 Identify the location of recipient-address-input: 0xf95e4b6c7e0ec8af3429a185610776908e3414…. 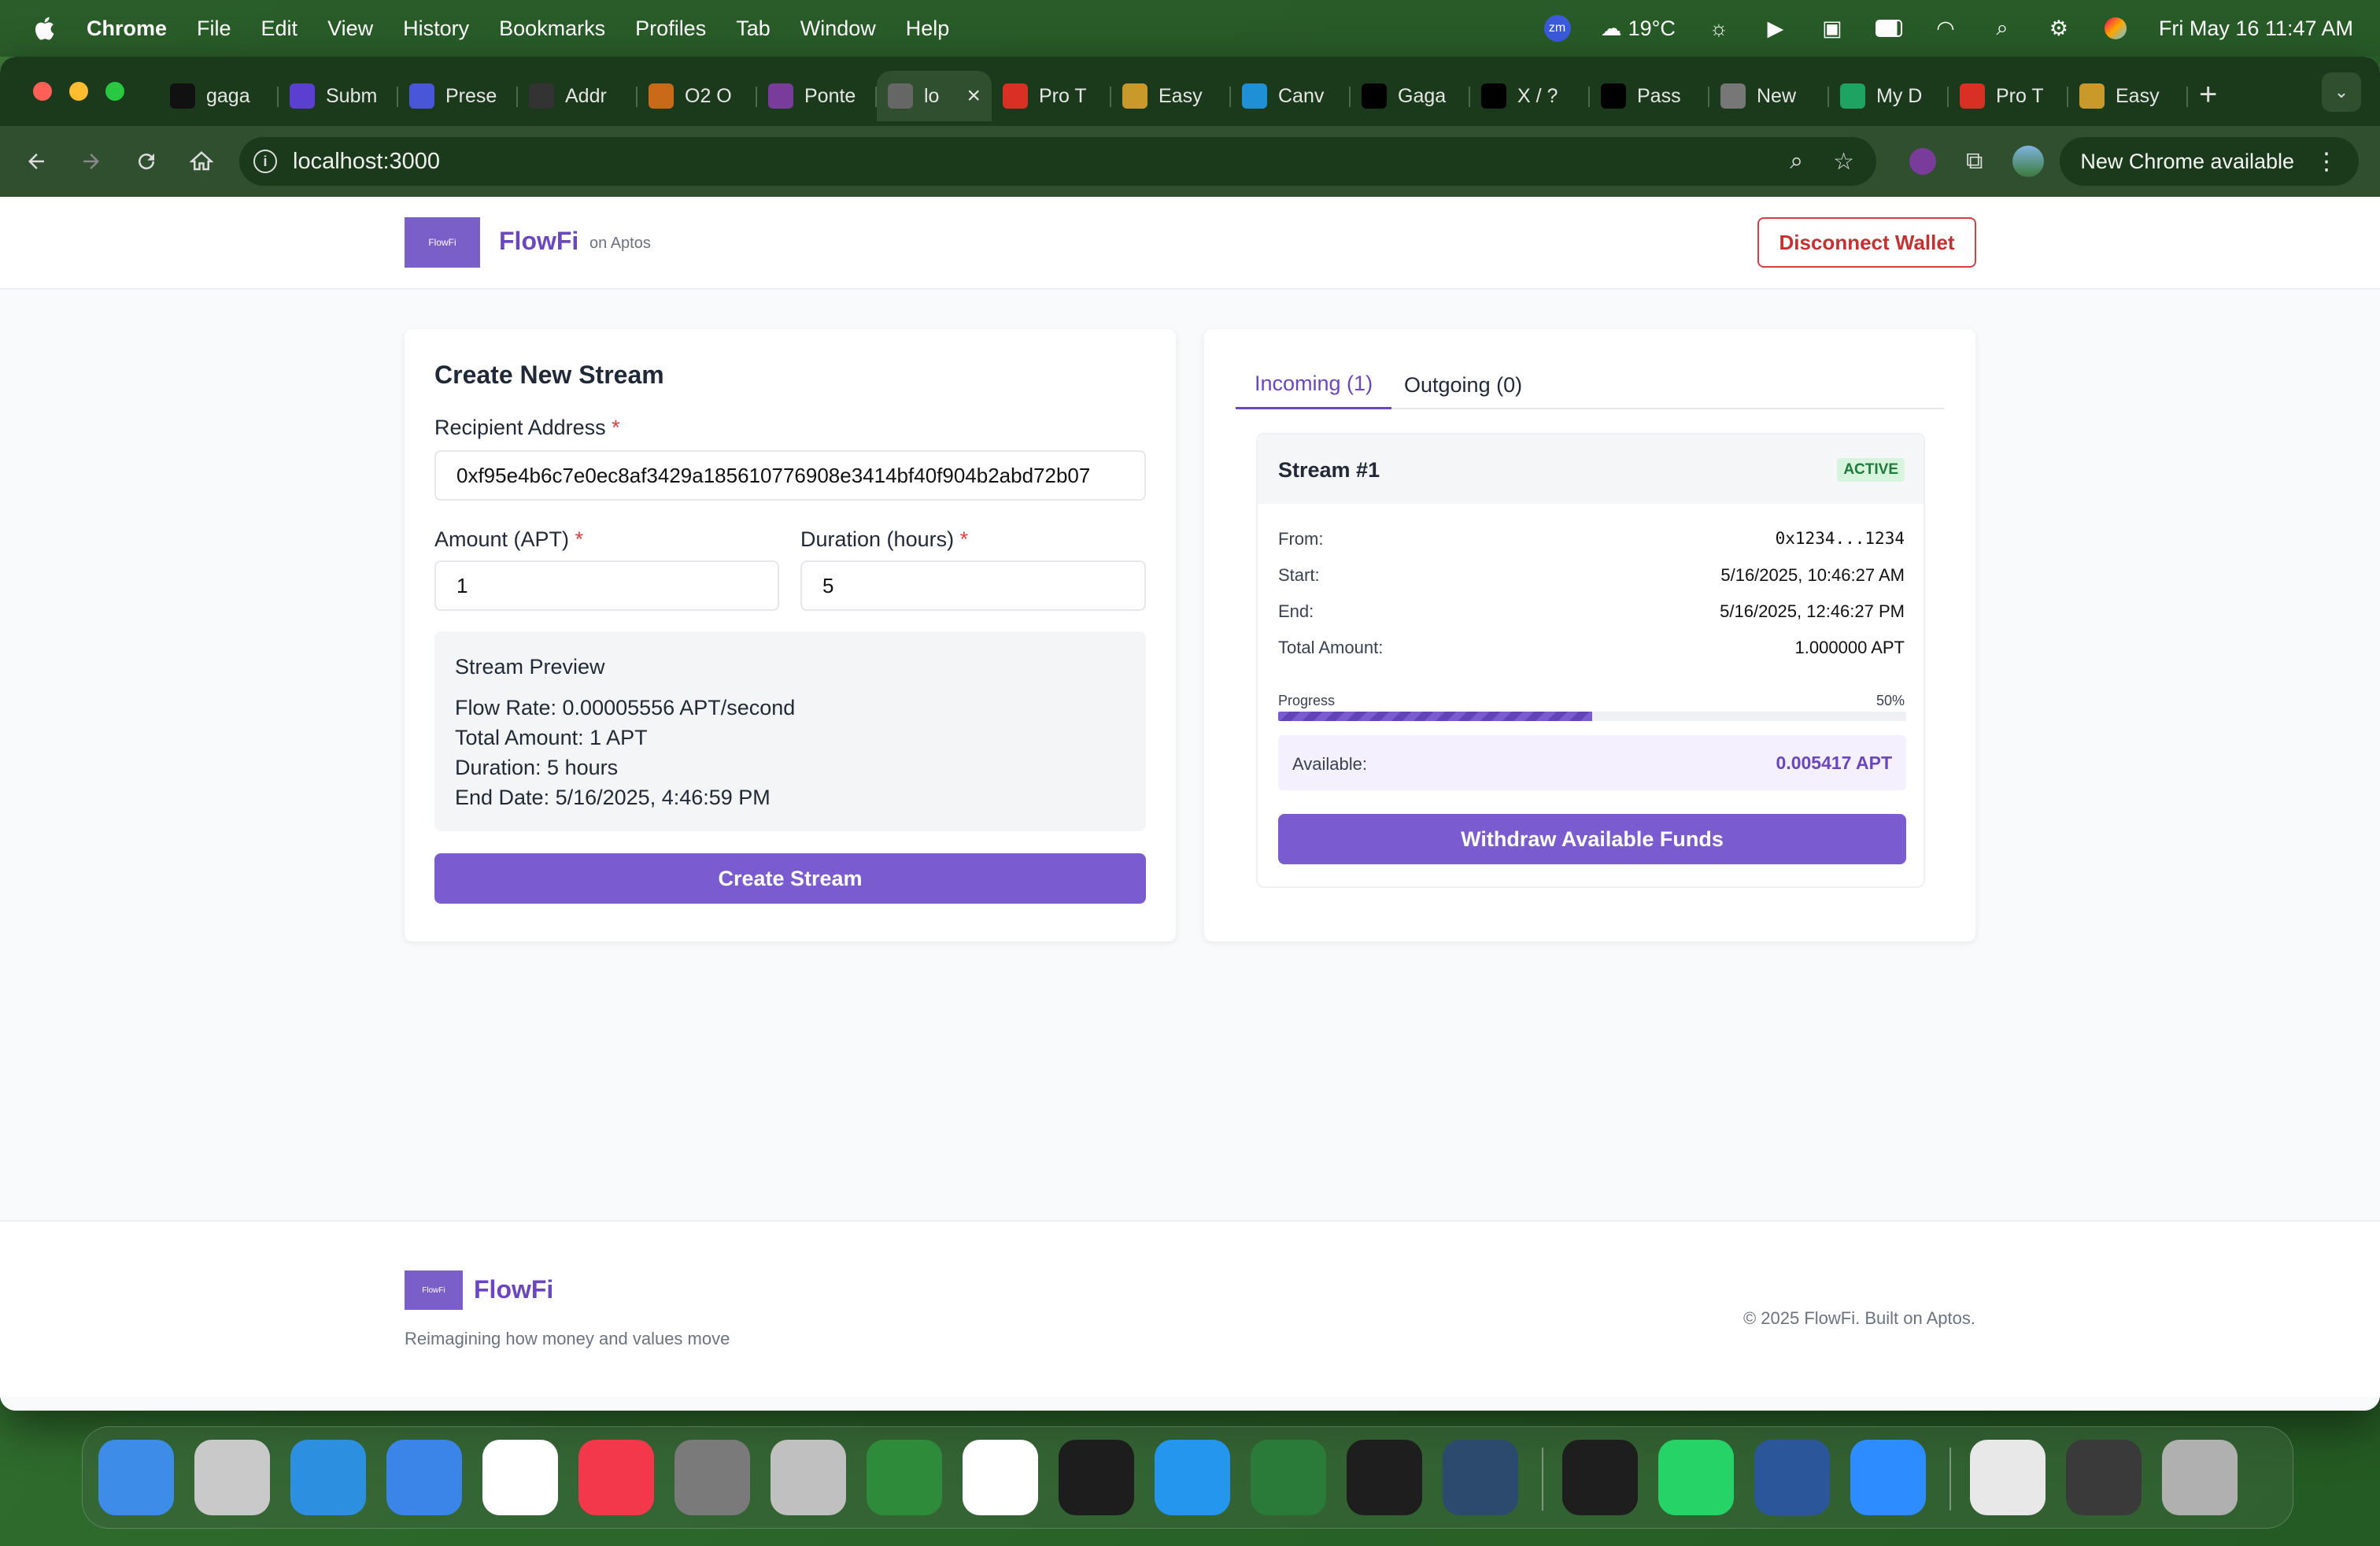
(790, 475).